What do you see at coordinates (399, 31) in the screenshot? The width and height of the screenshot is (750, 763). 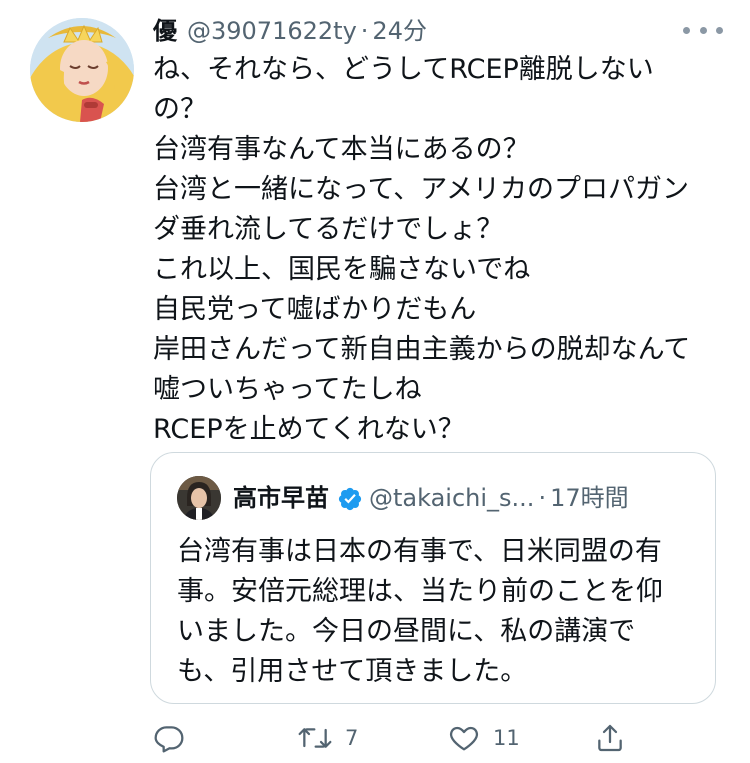 I see `tweet-timestamp: 24分` at bounding box center [399, 31].